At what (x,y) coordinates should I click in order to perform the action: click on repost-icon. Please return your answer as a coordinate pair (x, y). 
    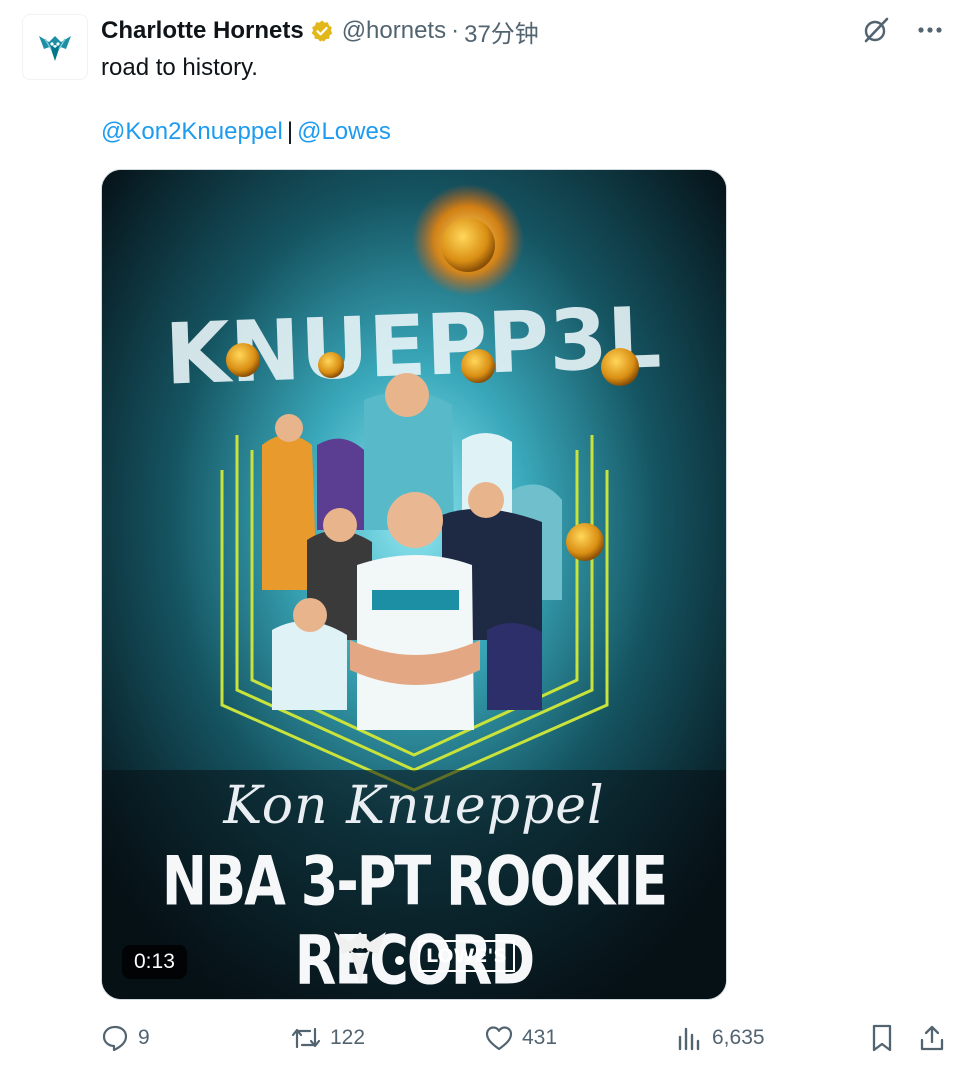
    Looking at the image, I should click on (306, 1038).